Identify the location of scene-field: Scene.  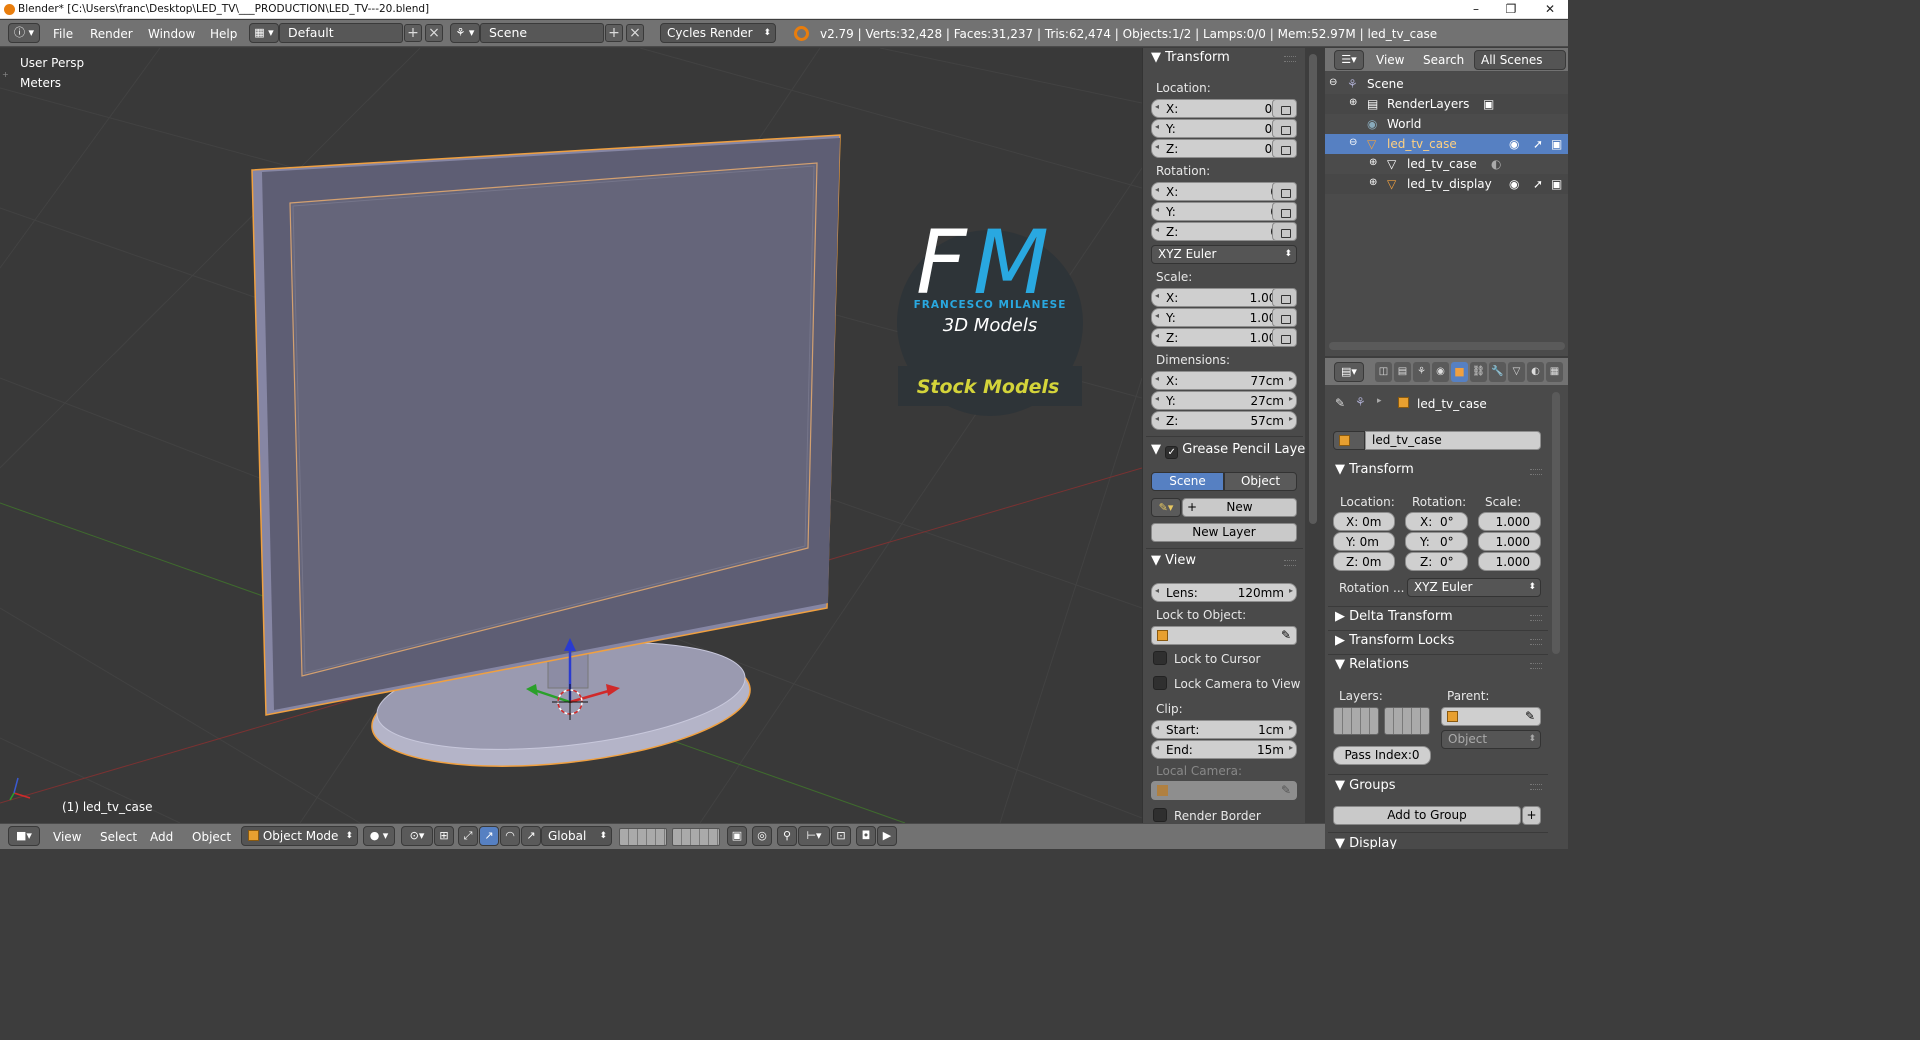
(542, 33).